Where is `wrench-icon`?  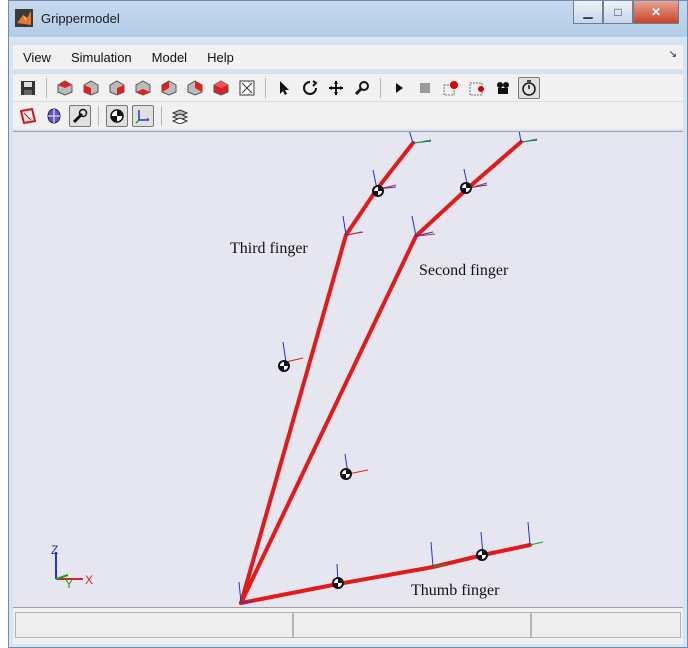 wrench-icon is located at coordinates (80, 115).